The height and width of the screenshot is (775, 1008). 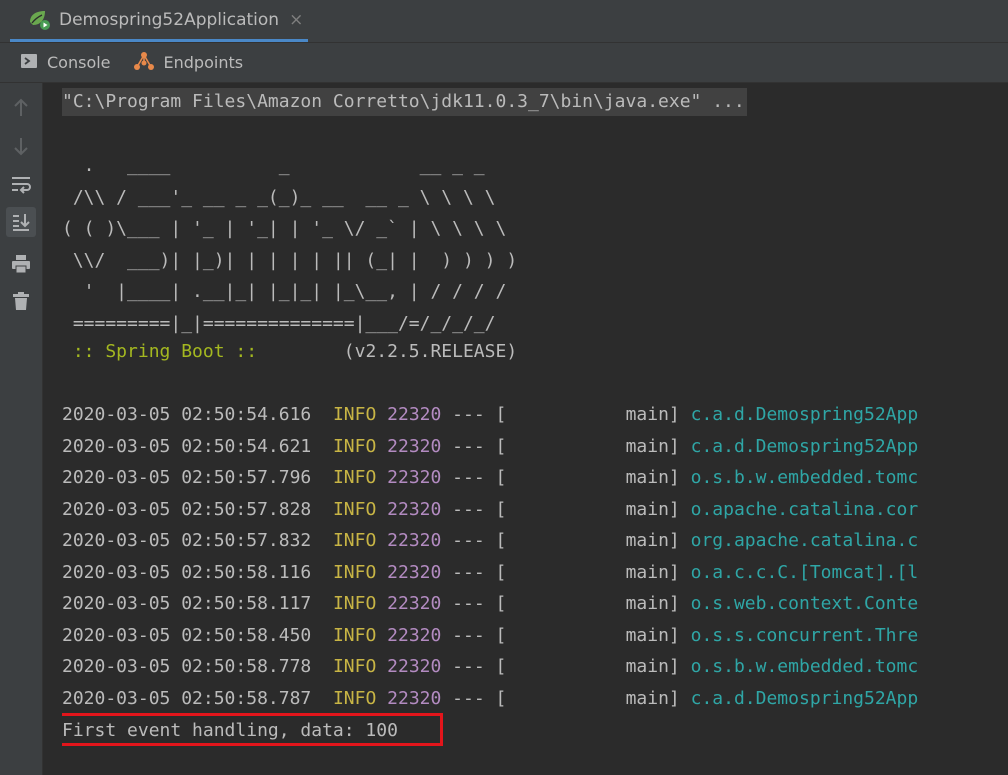 I want to click on console-toolbar: Console Endpoints, so click(x=504, y=63).